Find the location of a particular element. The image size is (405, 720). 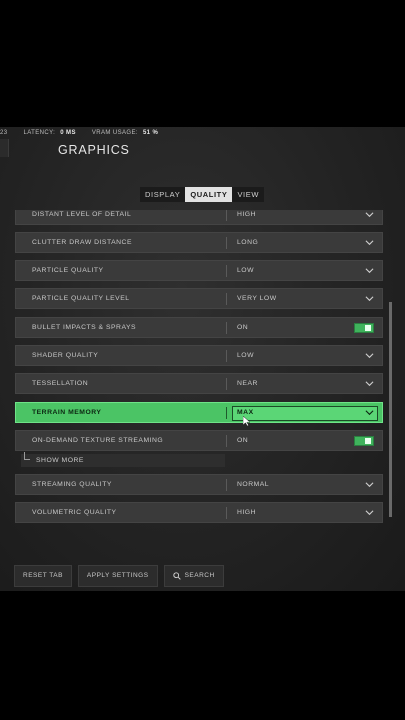

show-more-link: SHOW MORE is located at coordinates (123, 459).